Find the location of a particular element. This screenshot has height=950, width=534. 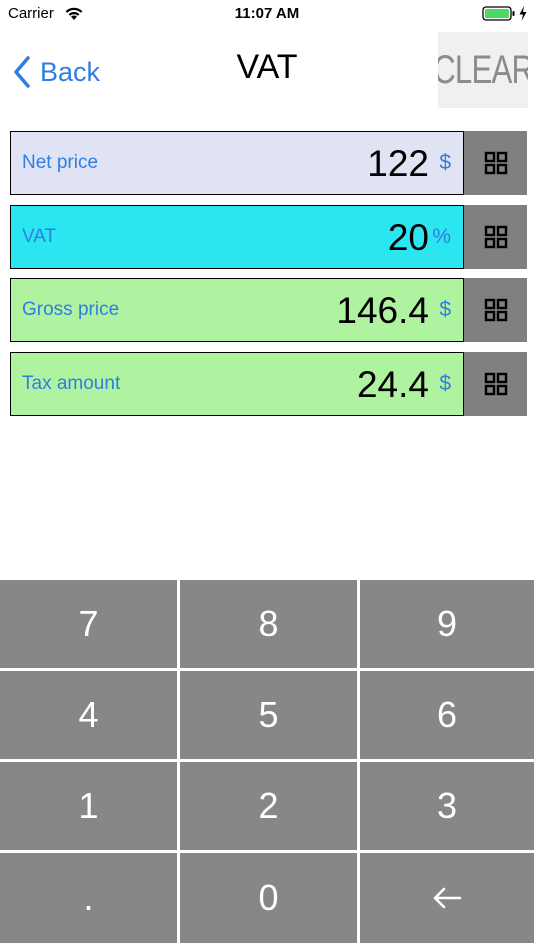

field-row-tax-amount: Tax amount 24.4 $ is located at coordinates (268, 384).